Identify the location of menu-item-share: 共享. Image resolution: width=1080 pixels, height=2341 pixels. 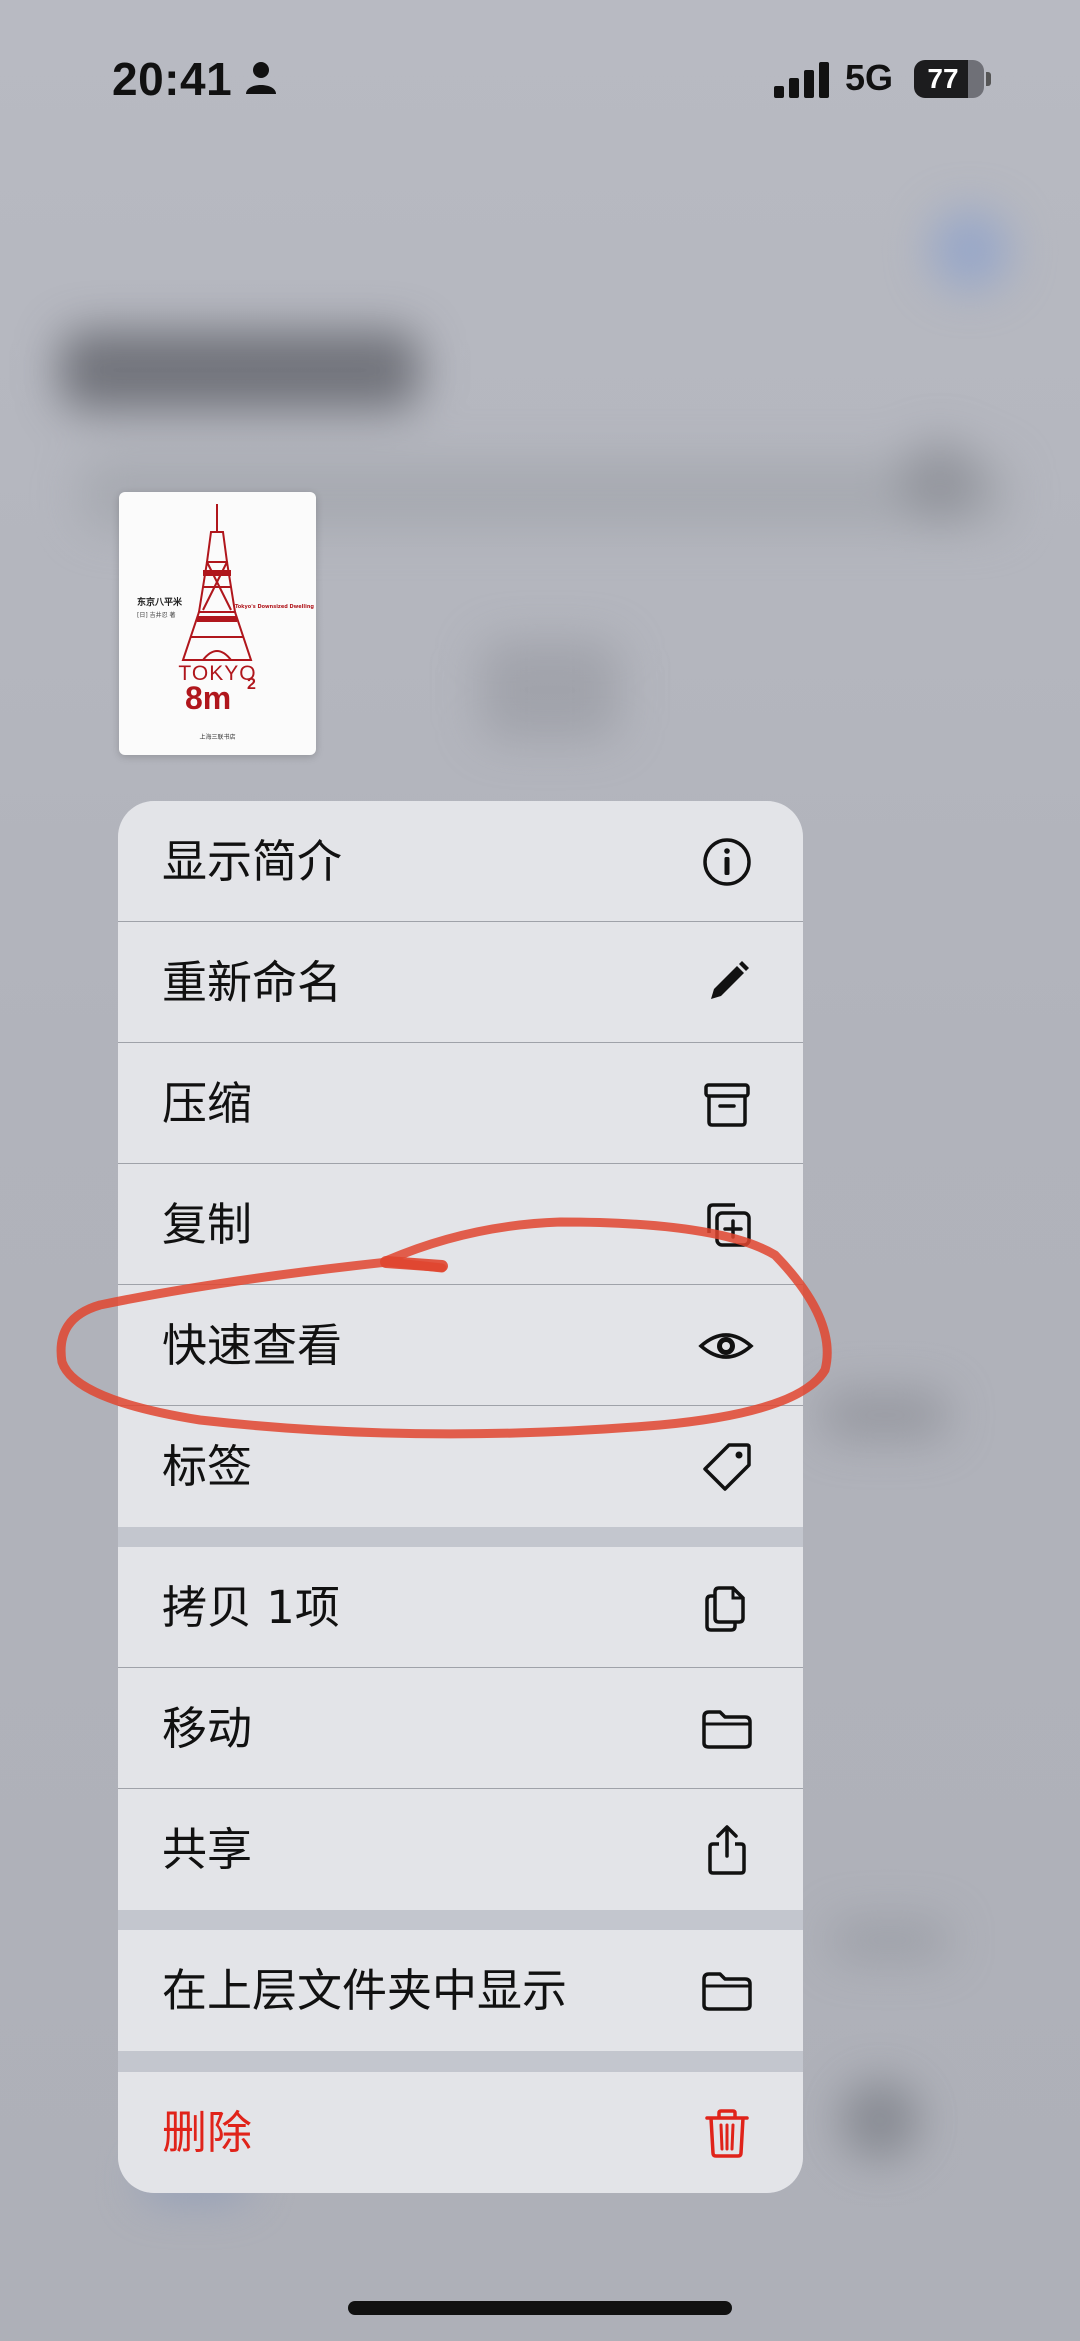
(460, 1849).